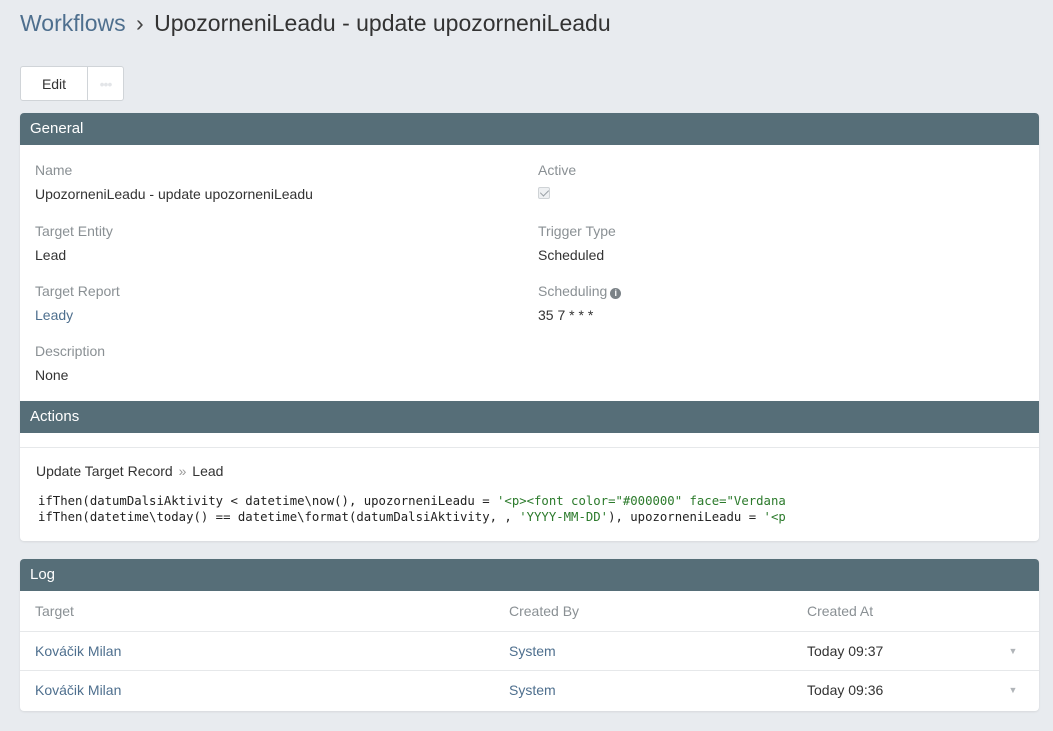  Describe the element at coordinates (897, 611) in the screenshot. I see `column-header-created-at: Created At` at that location.